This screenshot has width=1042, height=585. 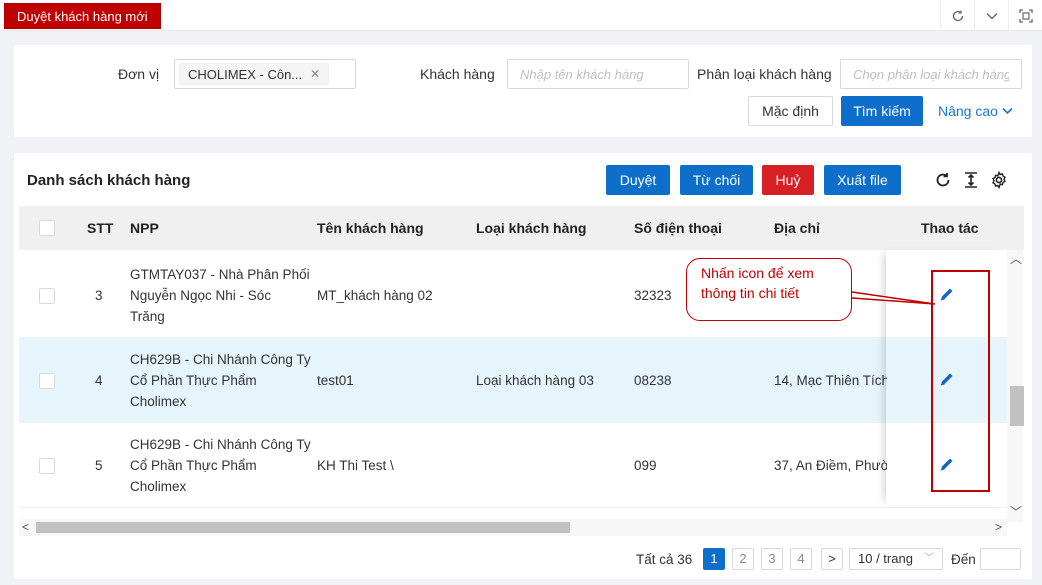 I want to click on row-sdt: 32323, so click(x=653, y=295).